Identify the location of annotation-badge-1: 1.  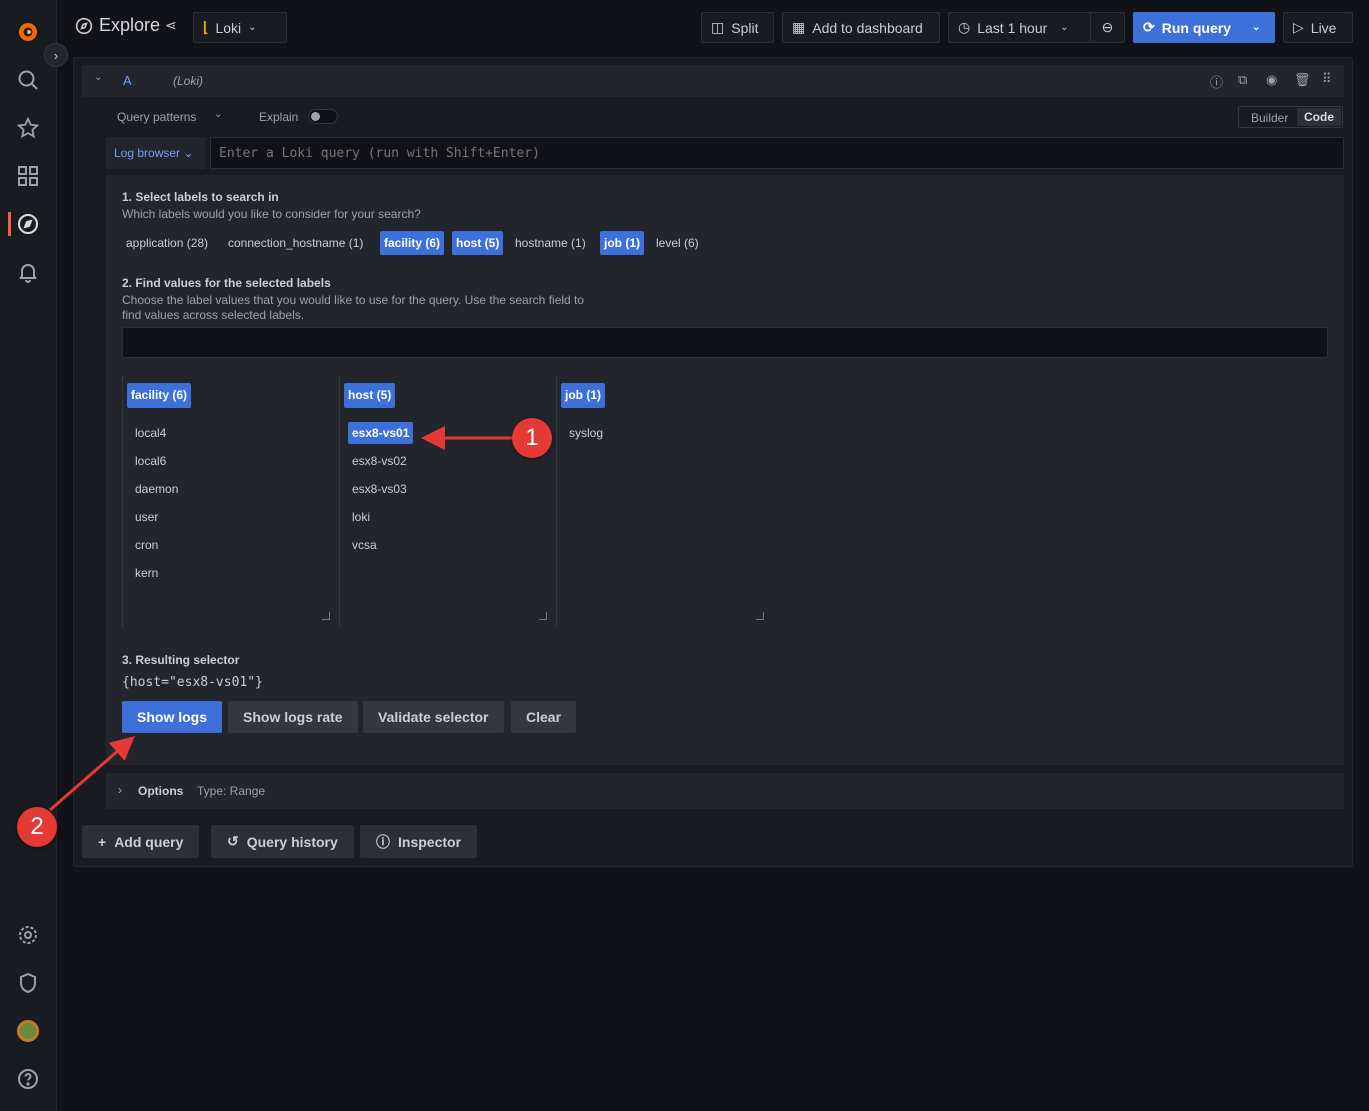
(532, 438).